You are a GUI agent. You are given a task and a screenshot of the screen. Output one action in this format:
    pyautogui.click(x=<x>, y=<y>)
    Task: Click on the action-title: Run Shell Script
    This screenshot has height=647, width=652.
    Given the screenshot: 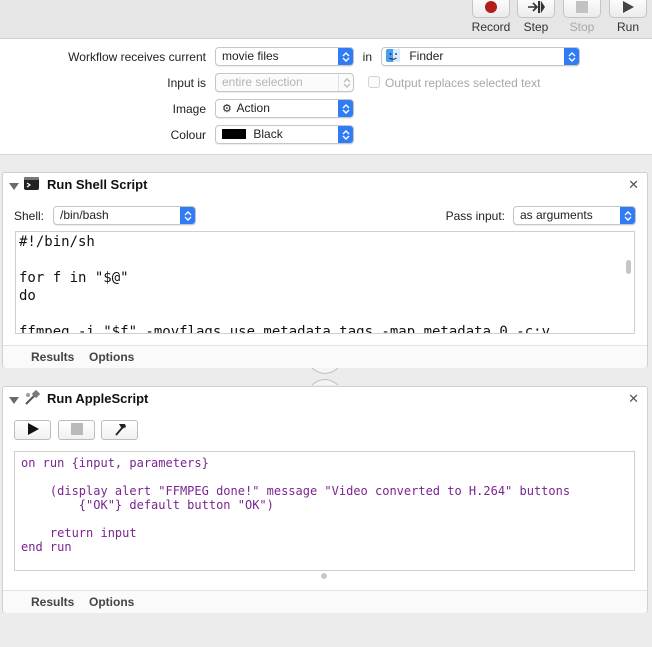 What is the action you would take?
    pyautogui.click(x=97, y=184)
    